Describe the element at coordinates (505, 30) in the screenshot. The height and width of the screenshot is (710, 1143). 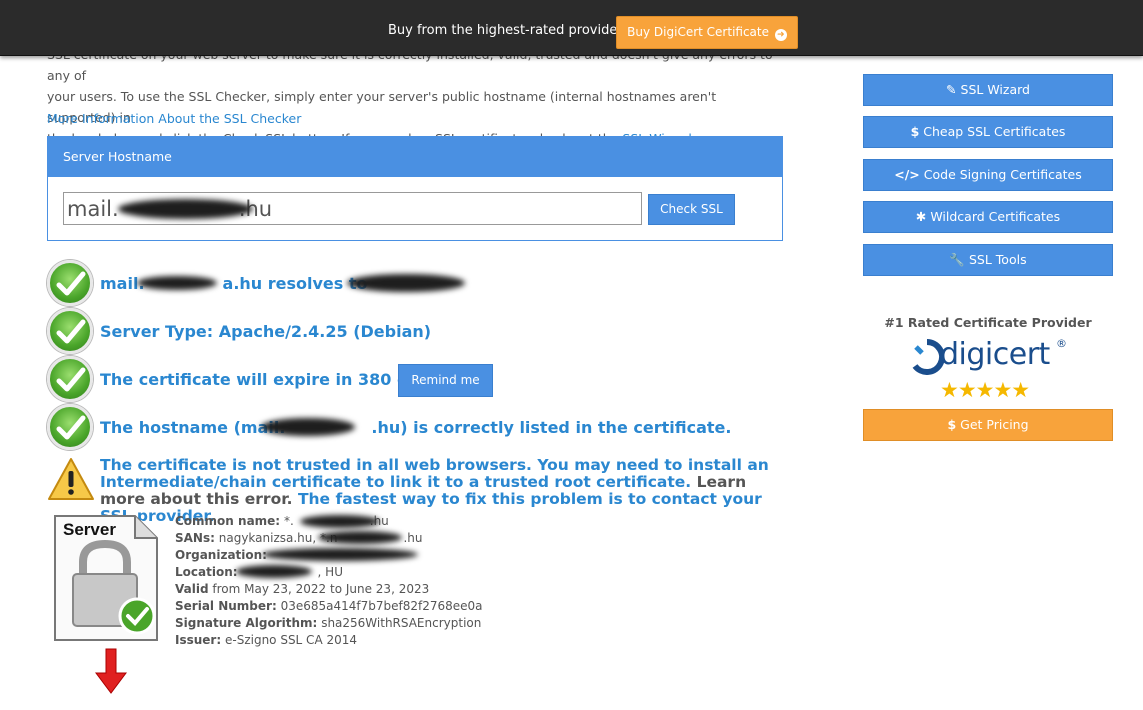
I see `promo-text: Buy from the highest-rated provider` at that location.